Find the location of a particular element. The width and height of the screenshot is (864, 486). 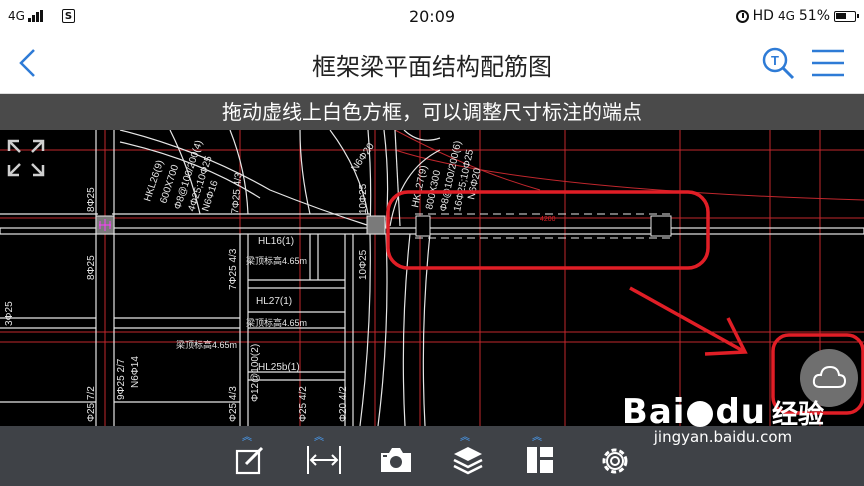

label-left-8b: 8Φ25 is located at coordinates (91, 267).